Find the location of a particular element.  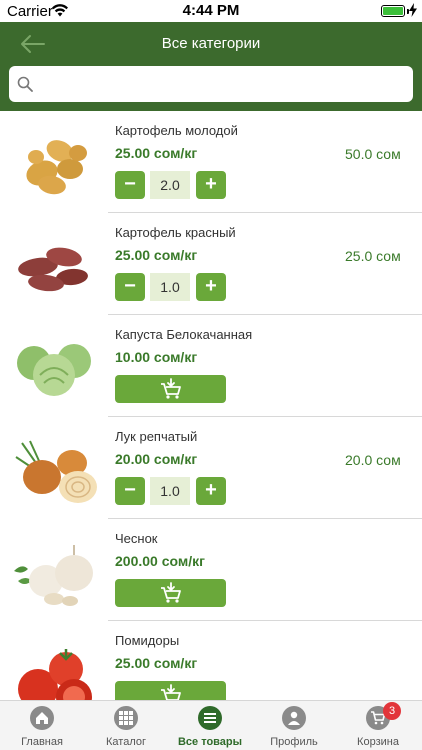

tab-label: Каталог is located at coordinates (126, 742).